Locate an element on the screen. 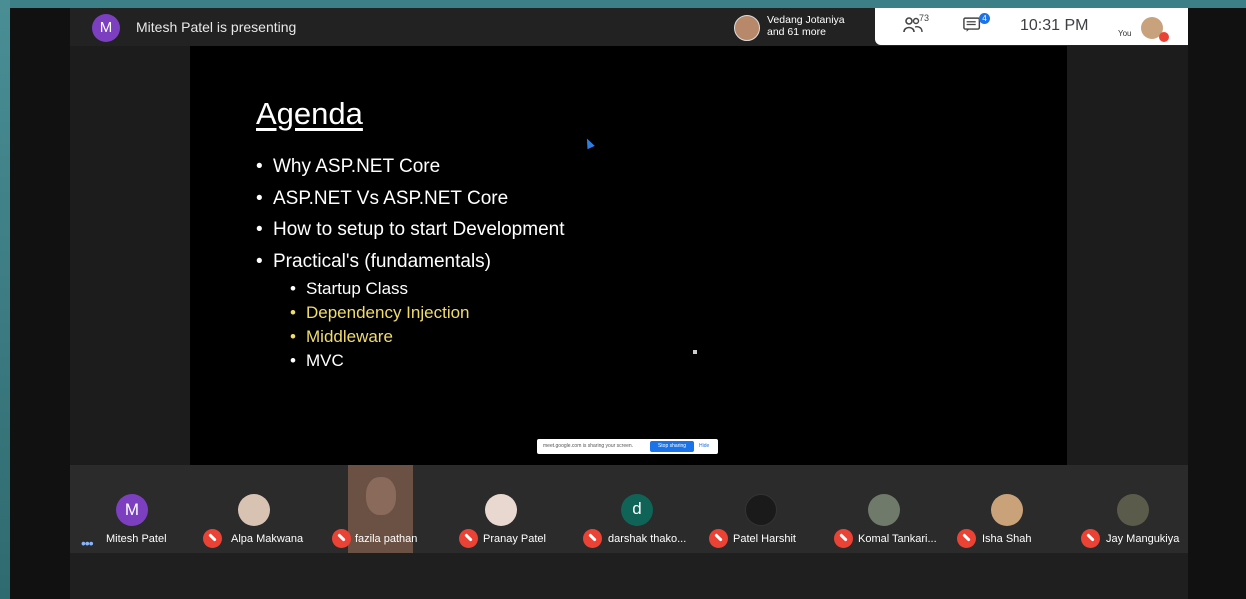 The width and height of the screenshot is (1246, 599). participant-tile: Jay Mangukiya is located at coordinates (1131, 509).